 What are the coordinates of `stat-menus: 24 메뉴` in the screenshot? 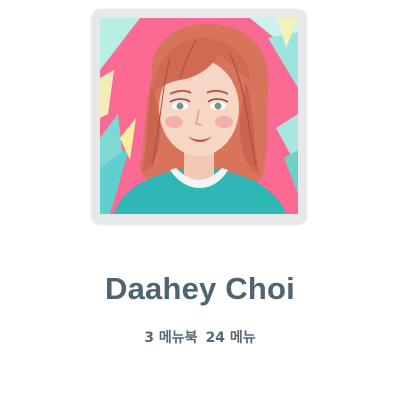 It's located at (231, 338).